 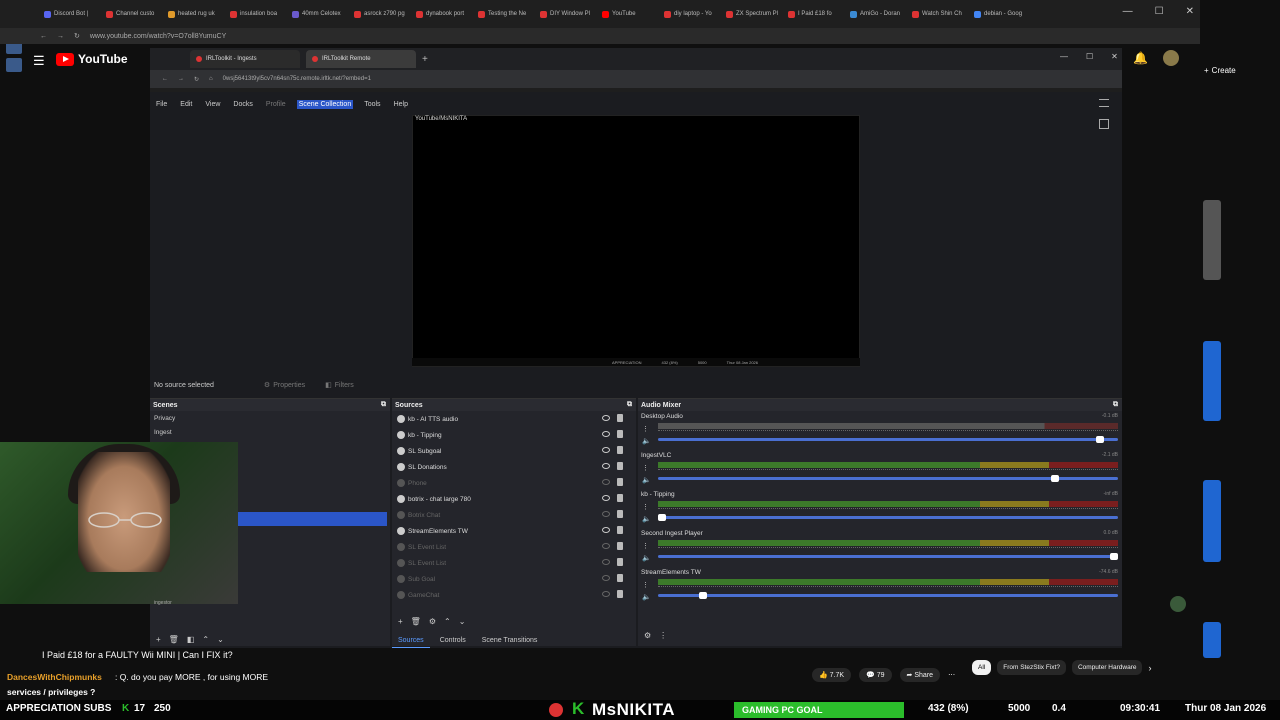 I want to click on menu-profile: Profile, so click(x=276, y=104).